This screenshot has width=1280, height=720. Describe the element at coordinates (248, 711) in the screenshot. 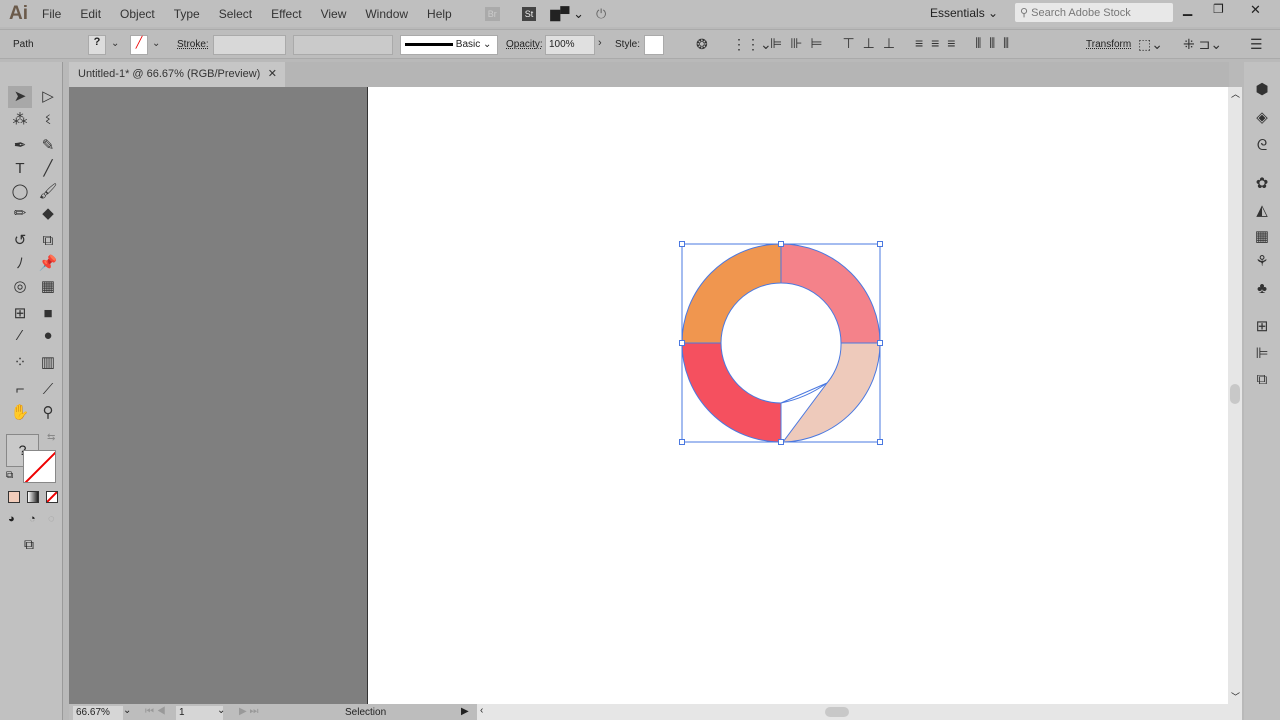

I see `next-artboard-icon: ▶ ⏭` at that location.